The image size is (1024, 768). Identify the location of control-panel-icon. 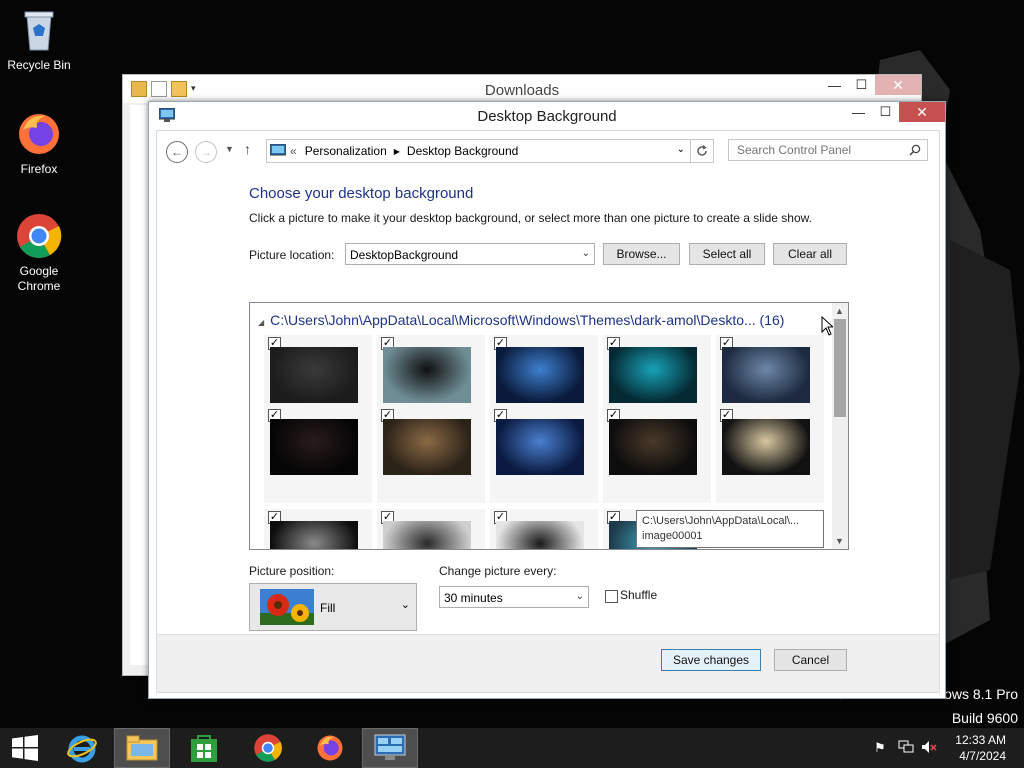
(390, 747).